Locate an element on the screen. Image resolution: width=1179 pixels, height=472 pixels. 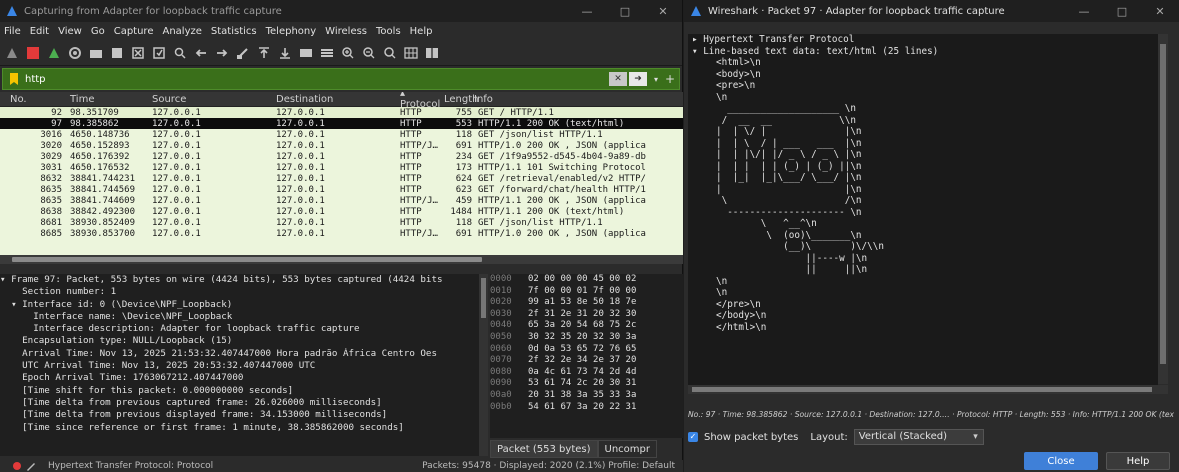
detail-line: Interface name: \Device\NPF_Loopback is located at coordinates (244, 317).